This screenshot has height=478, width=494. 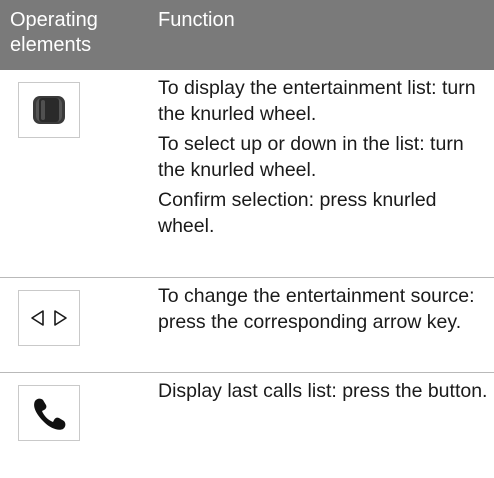 What do you see at coordinates (297, 213) in the screenshot?
I see `function-text: Confirm selection: press knurled wheel.` at bounding box center [297, 213].